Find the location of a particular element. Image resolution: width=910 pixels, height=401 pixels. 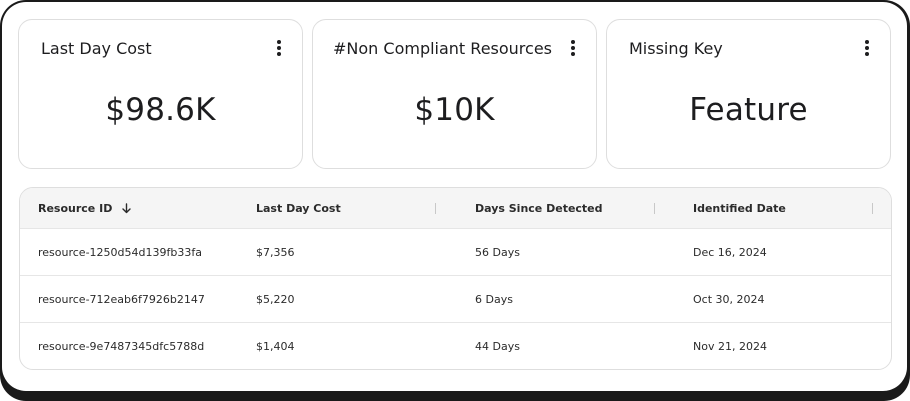

card-title: Last Day Cost is located at coordinates (96, 48).